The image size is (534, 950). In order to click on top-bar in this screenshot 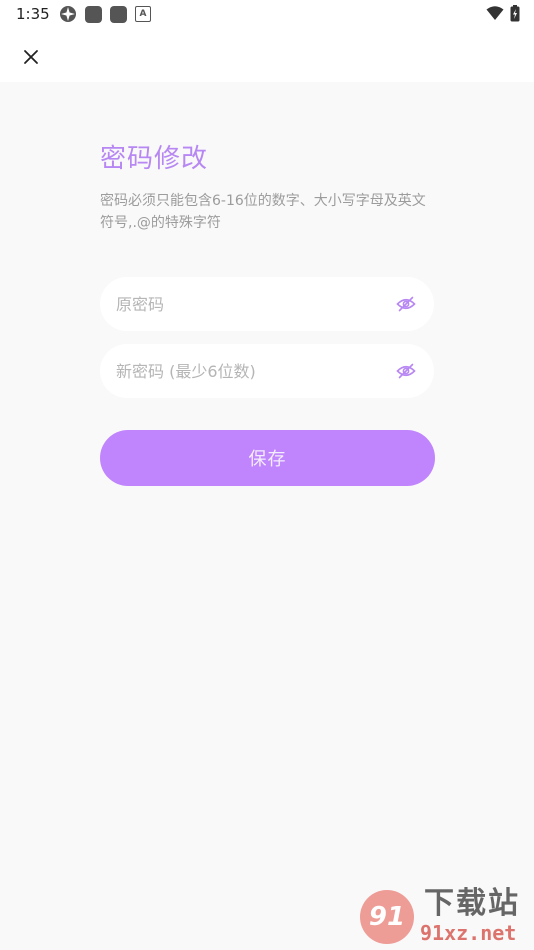, I will do `click(267, 55)`.